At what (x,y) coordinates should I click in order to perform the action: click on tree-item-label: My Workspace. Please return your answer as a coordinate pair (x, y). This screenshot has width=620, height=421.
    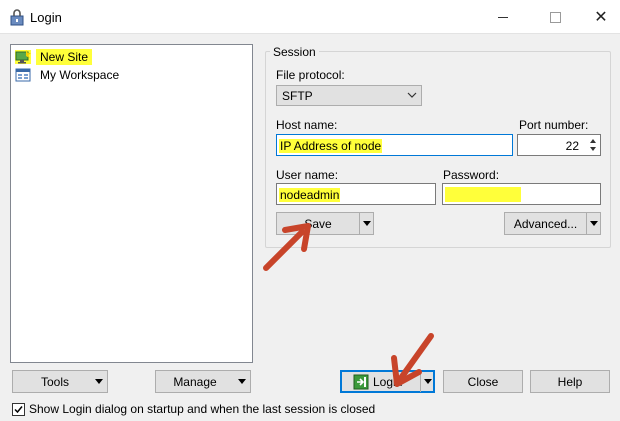
    Looking at the image, I should click on (80, 75).